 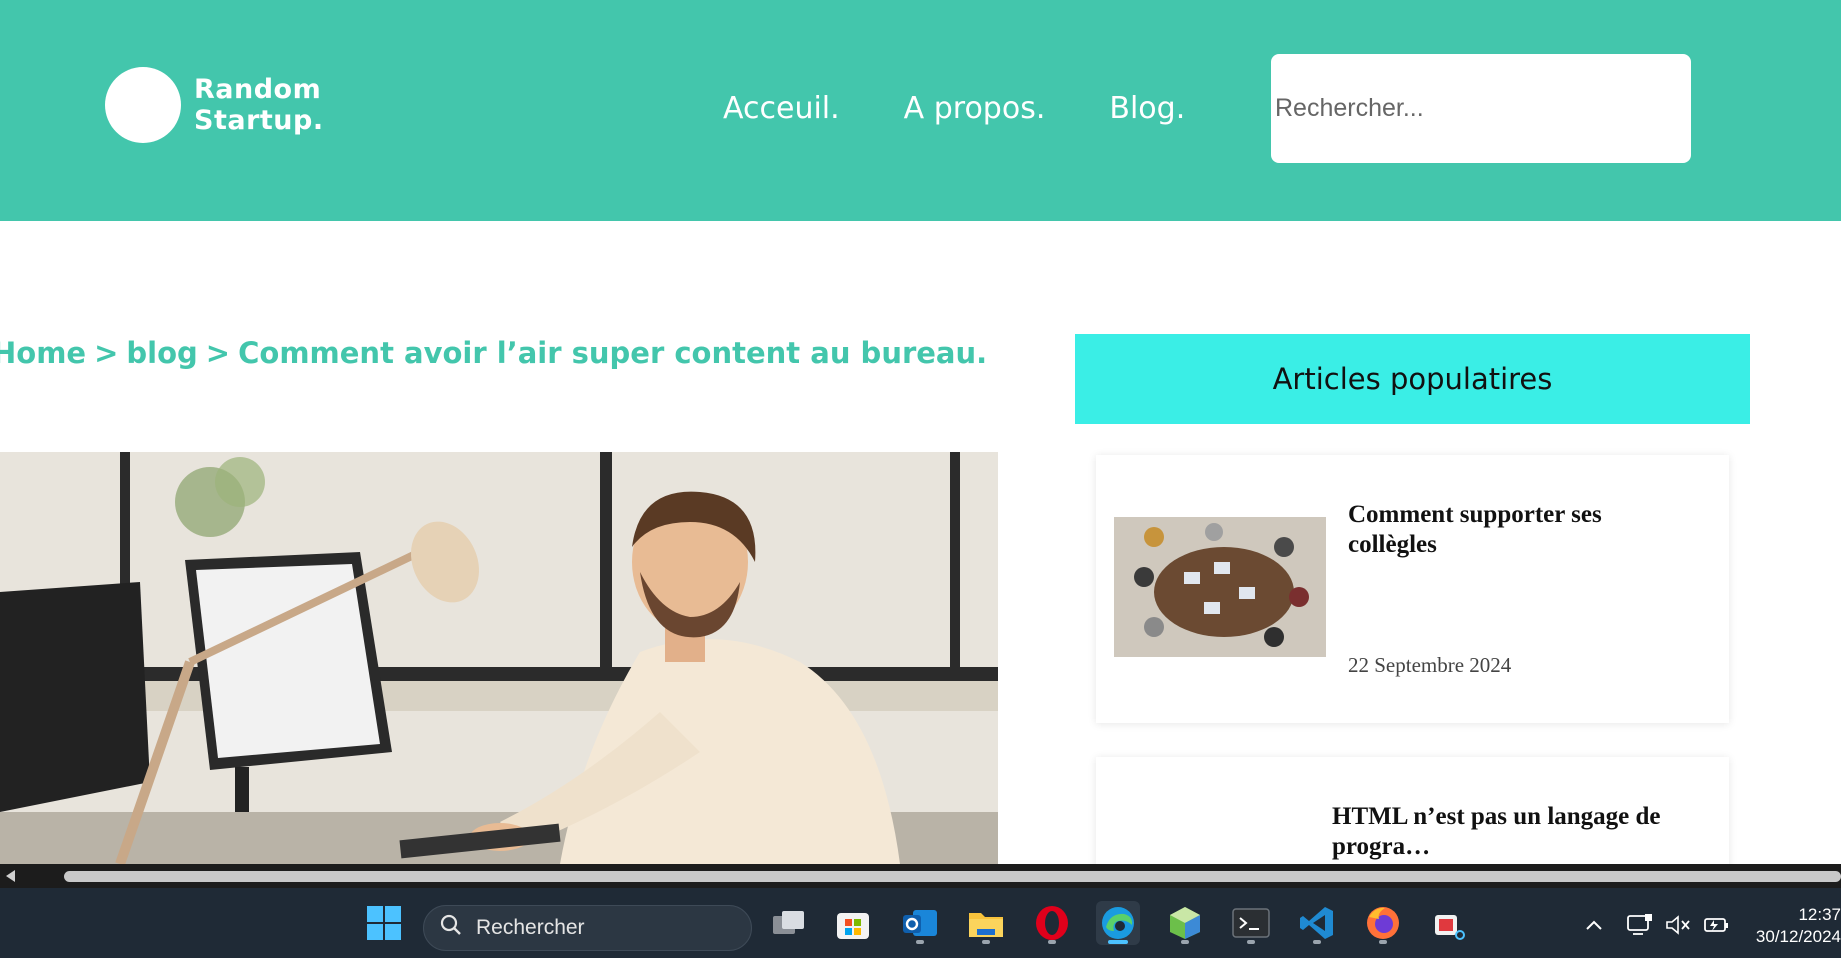 What do you see at coordinates (1481, 108) in the screenshot?
I see `search-input` at bounding box center [1481, 108].